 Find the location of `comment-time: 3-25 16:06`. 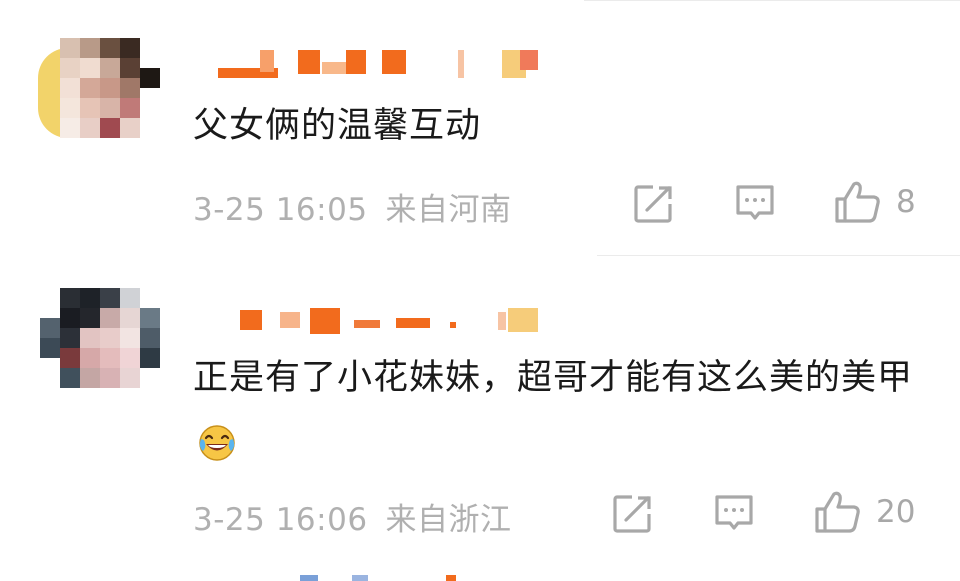

comment-time: 3-25 16:06 is located at coordinates (280, 520).